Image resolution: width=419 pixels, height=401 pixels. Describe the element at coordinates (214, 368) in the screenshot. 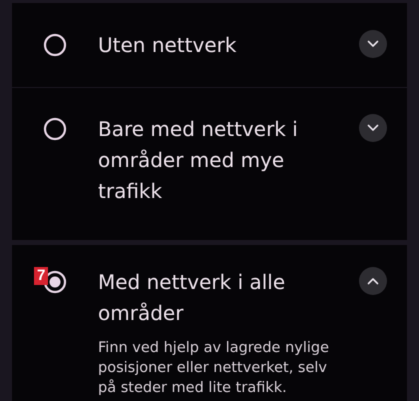

I see `option-description: Finn ved hjelp av lagrede nylige posisjoner eller nettverket, selv på steder med lite trafikk.` at that location.